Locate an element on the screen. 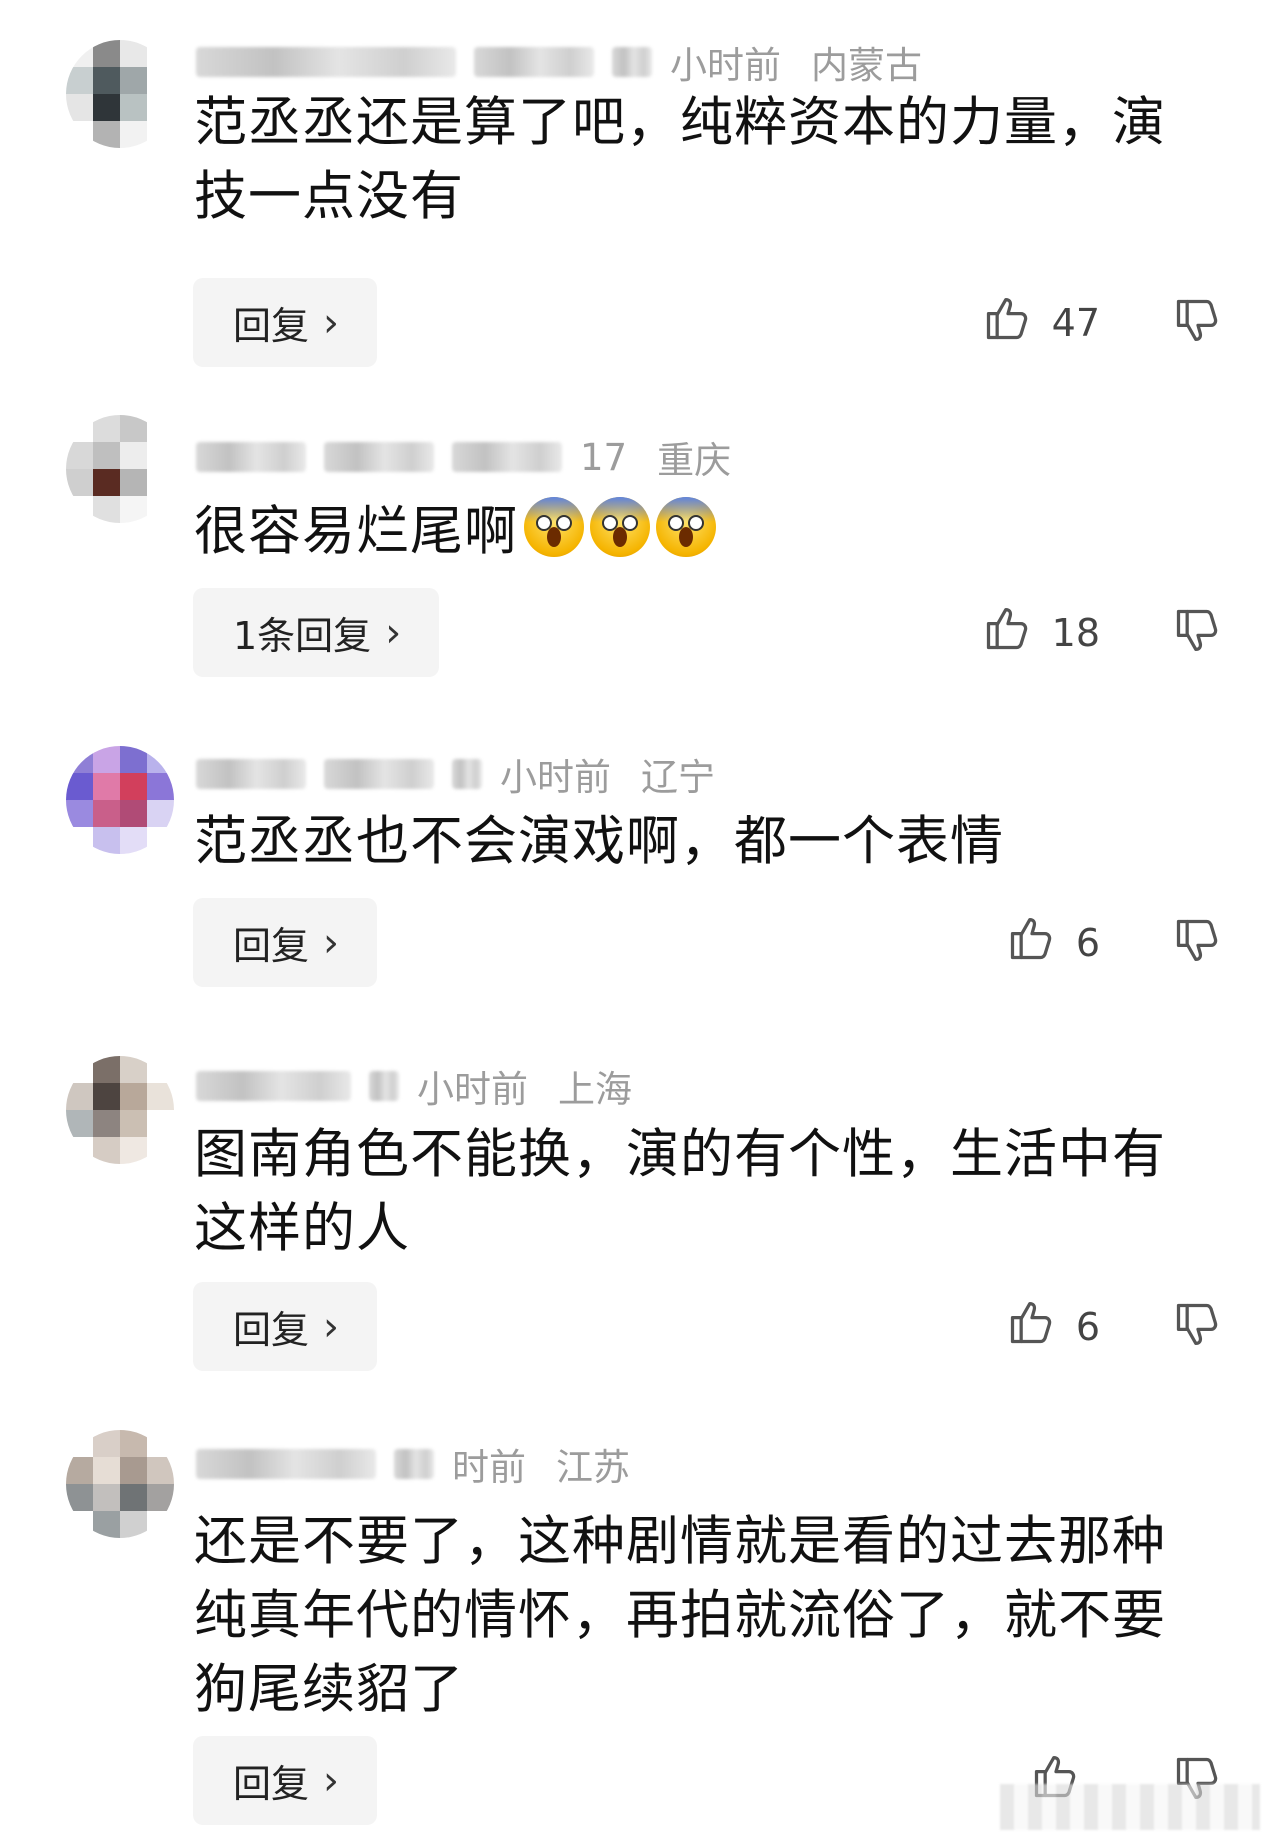 Image resolution: width=1280 pixels, height=1840 pixels. comment-text: 图南角色不能换，演的有个性，生活中有这样的人 is located at coordinates (680, 1191).